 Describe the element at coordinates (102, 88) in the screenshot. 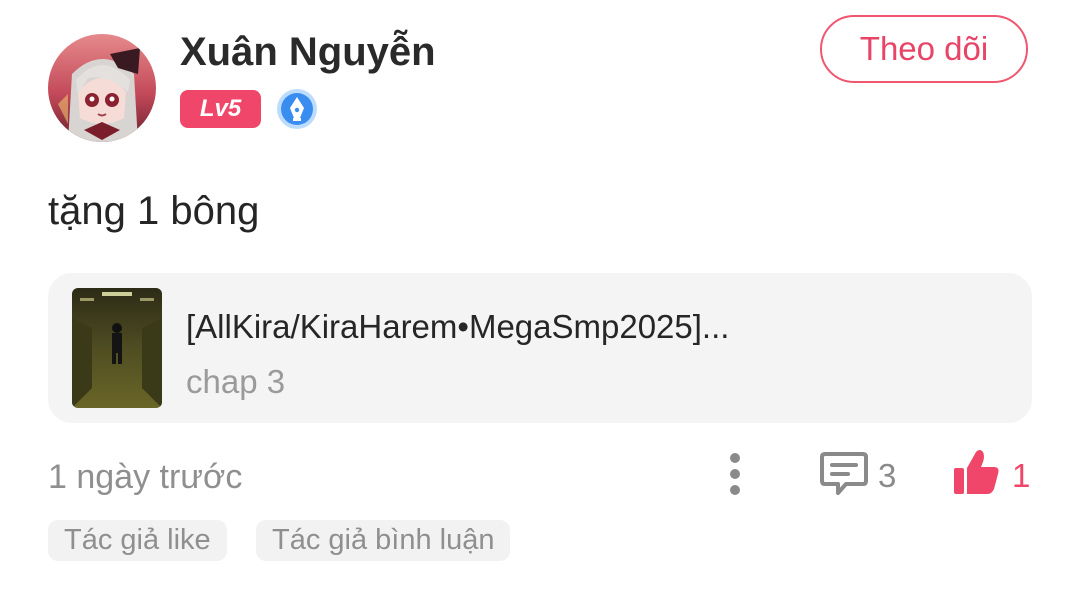

I see `avatar` at that location.